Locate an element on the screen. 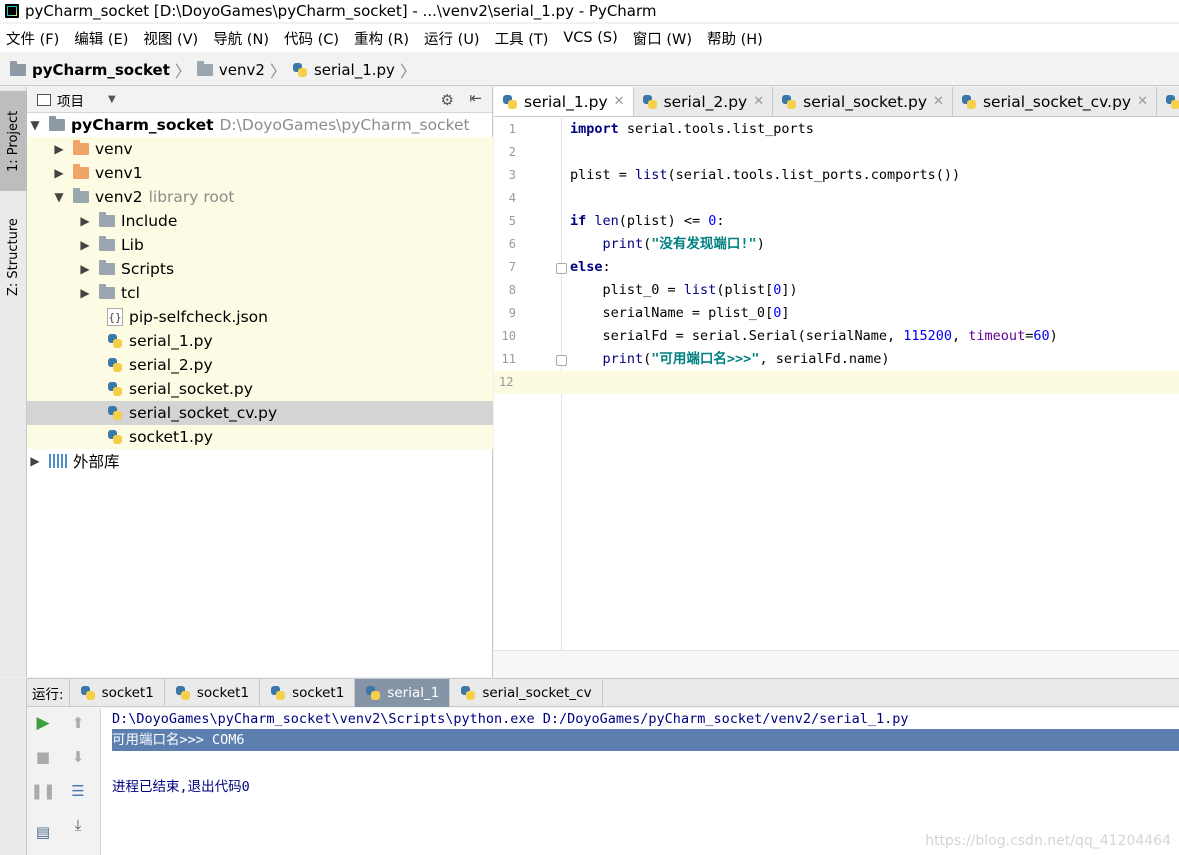  run-tab-serial-1: serial_1 is located at coordinates (402, 692).